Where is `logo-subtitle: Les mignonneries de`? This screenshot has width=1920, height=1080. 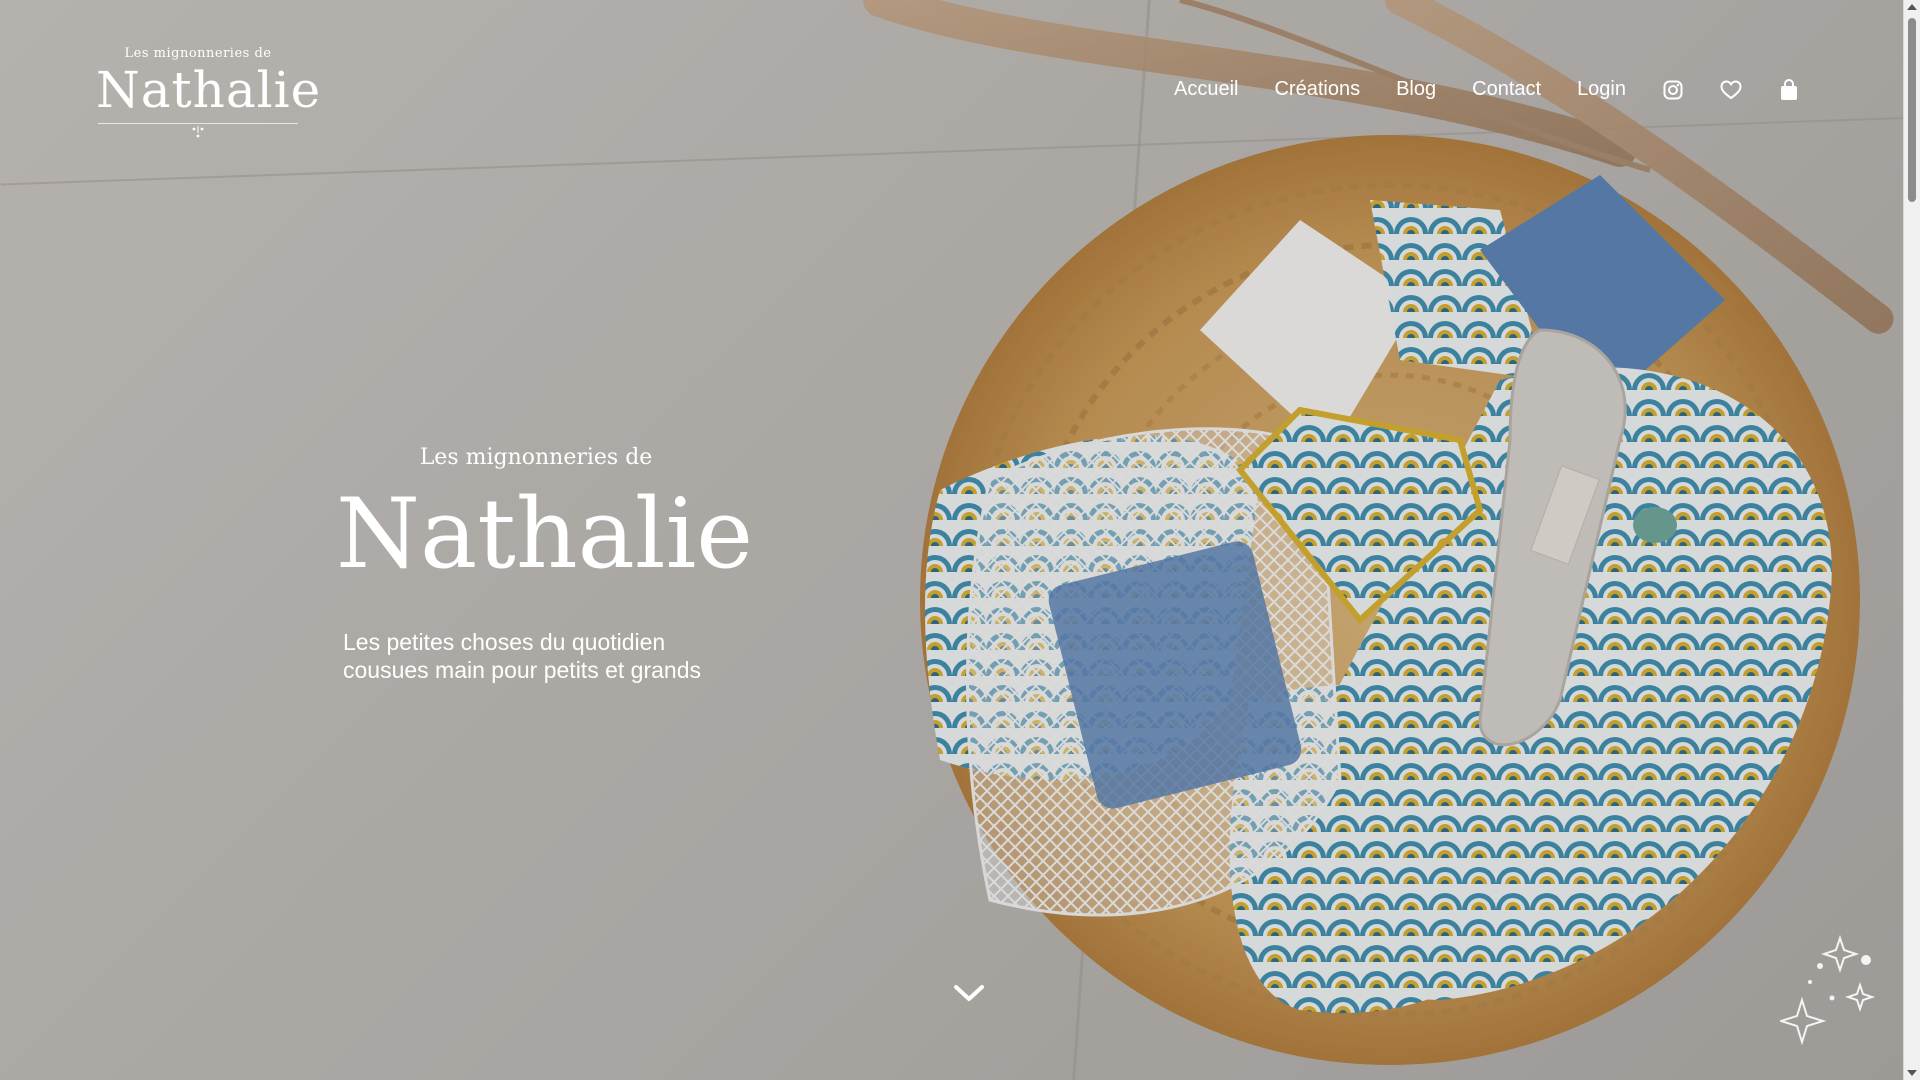
logo-subtitle: Les mignonneries de is located at coordinates (198, 53).